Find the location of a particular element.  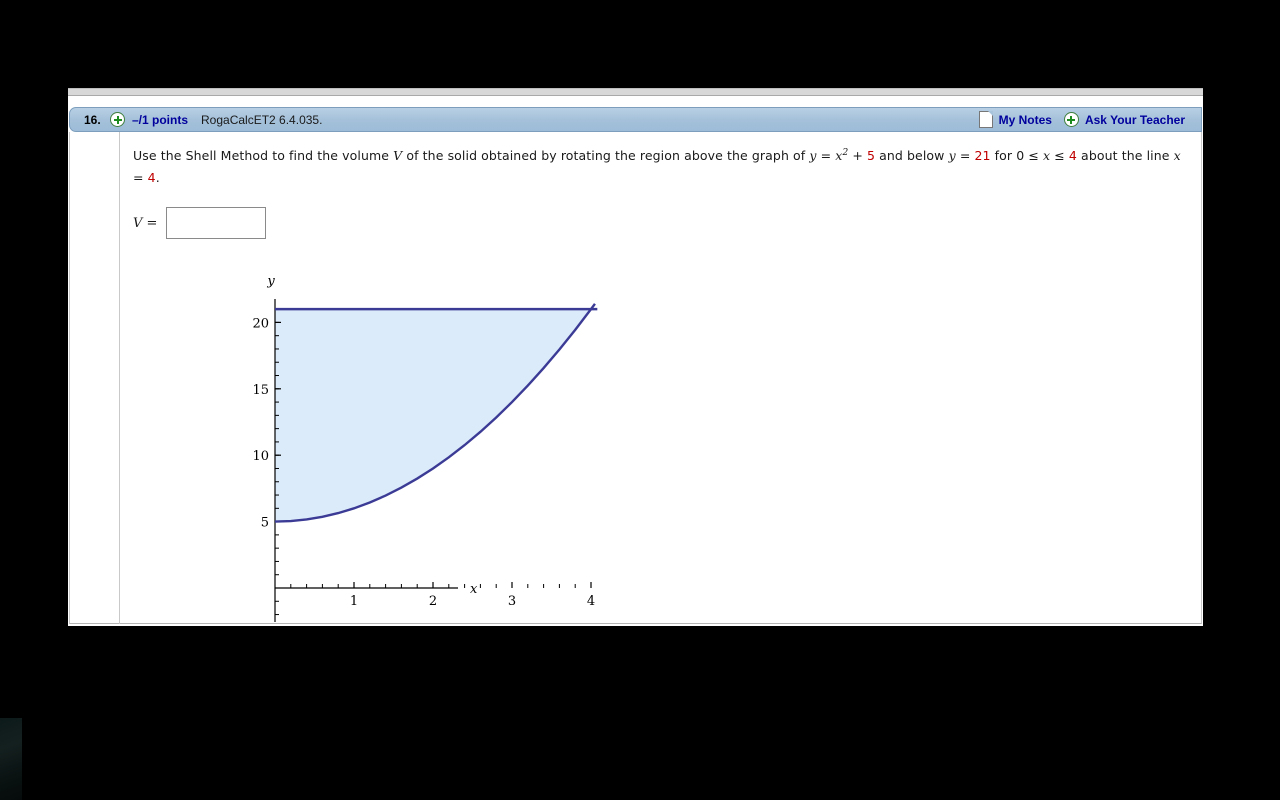

y-axis-tick-labels: 5 10 15 20 is located at coordinates (260, 423).